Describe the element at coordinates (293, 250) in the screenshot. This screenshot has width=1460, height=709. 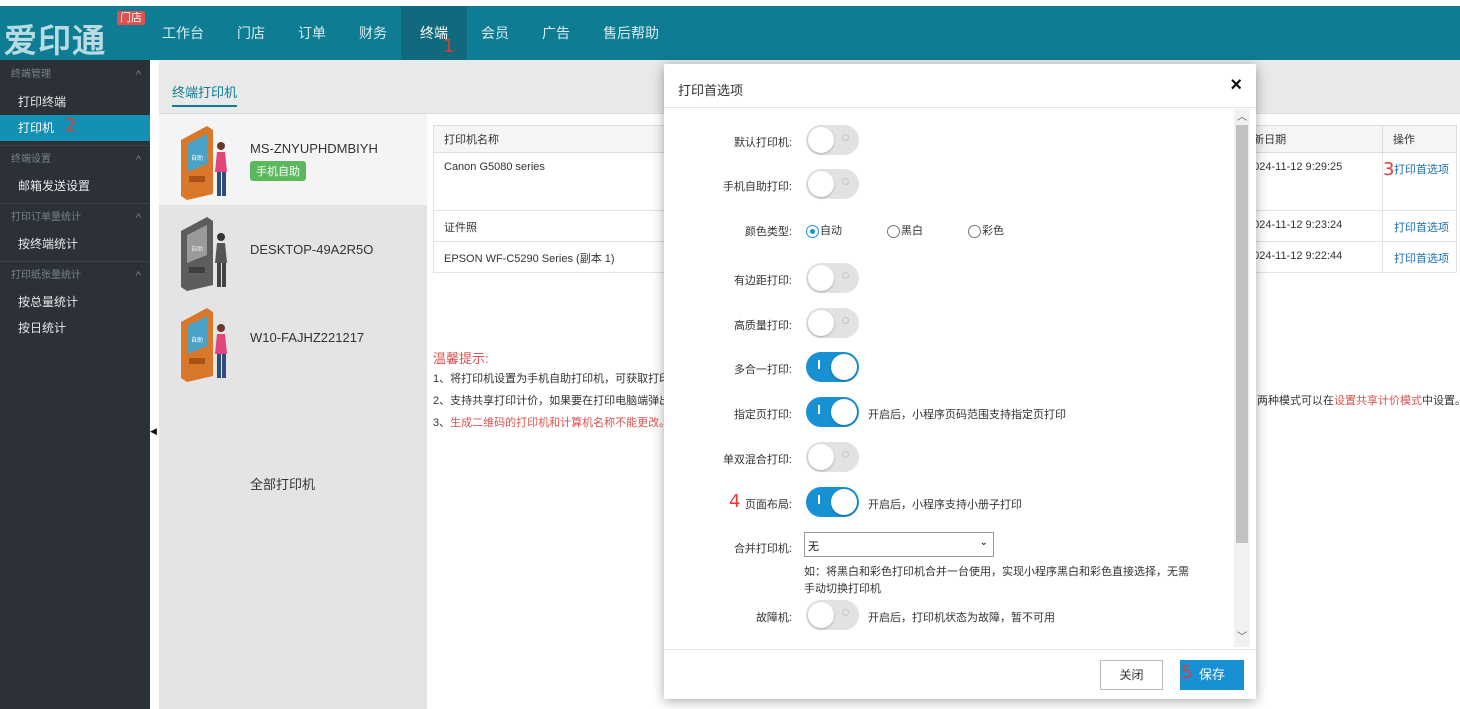
I see `device-item: 自助 DESKTOP-49A2R5O` at that location.